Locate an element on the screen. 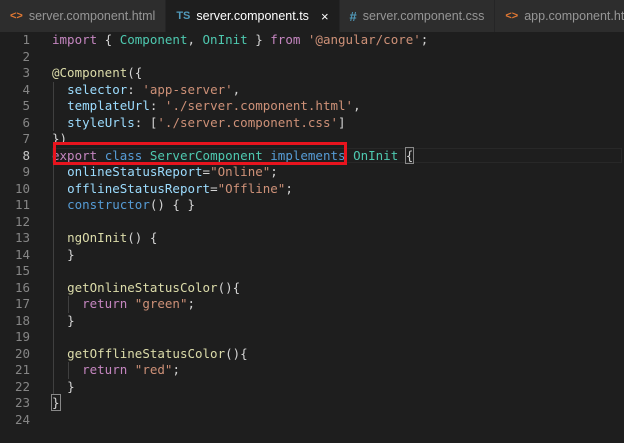  code-line: 22 } is located at coordinates (312, 386).